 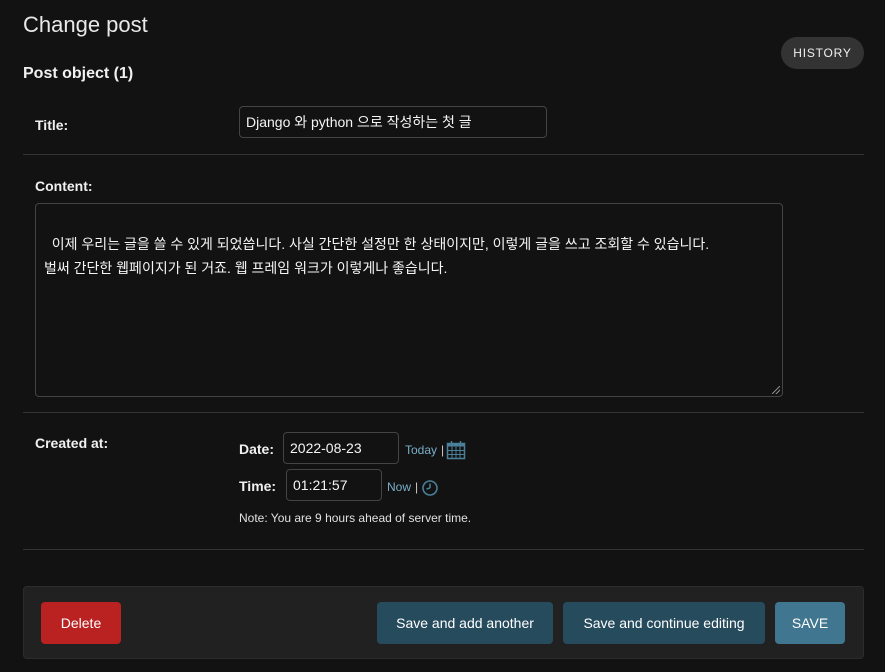 What do you see at coordinates (52, 125) in the screenshot?
I see `title-label: Title:` at bounding box center [52, 125].